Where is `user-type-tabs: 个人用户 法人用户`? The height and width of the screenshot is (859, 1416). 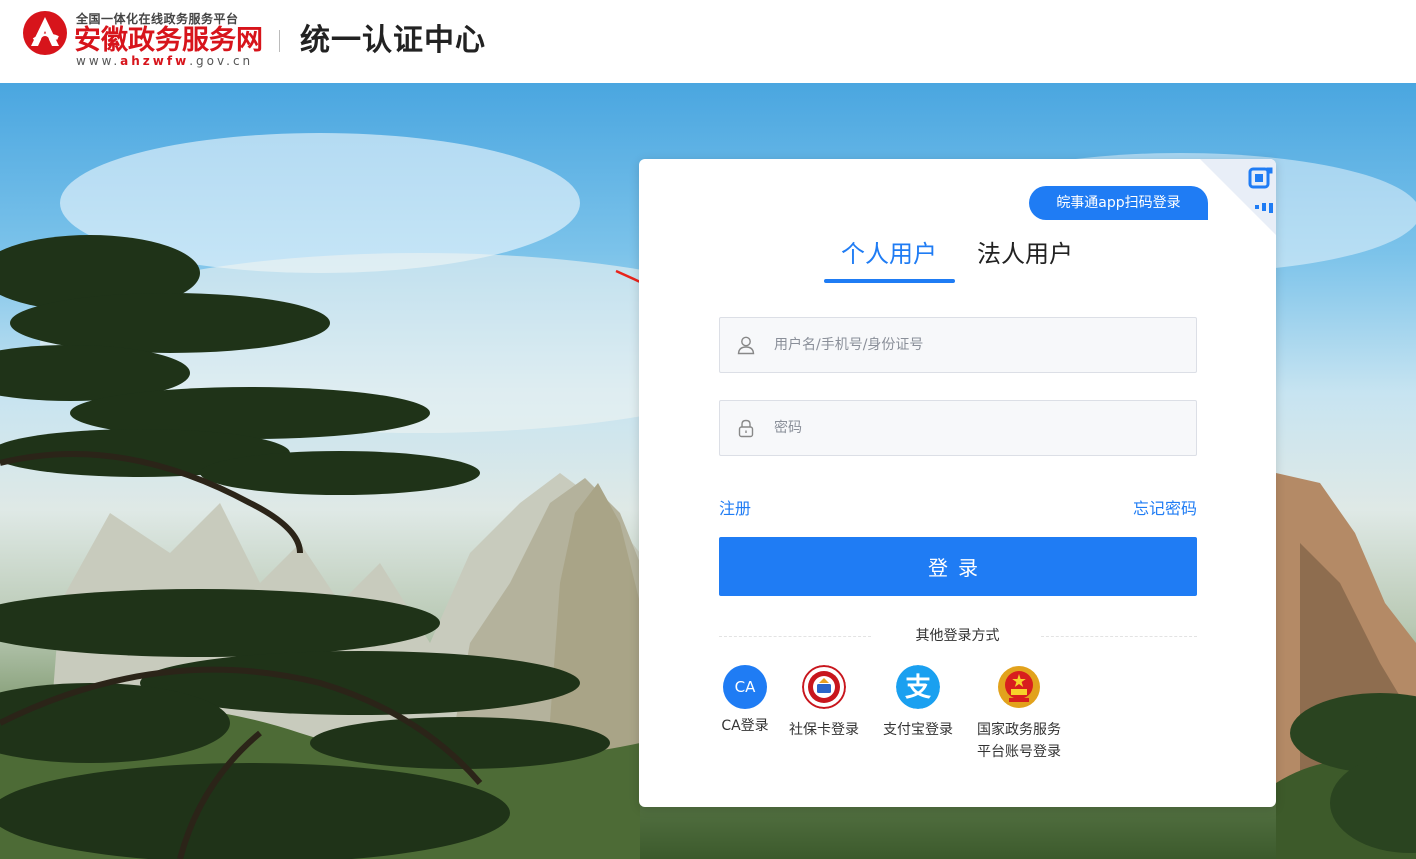
user-type-tabs: 个人用户 法人用户 is located at coordinates (959, 259).